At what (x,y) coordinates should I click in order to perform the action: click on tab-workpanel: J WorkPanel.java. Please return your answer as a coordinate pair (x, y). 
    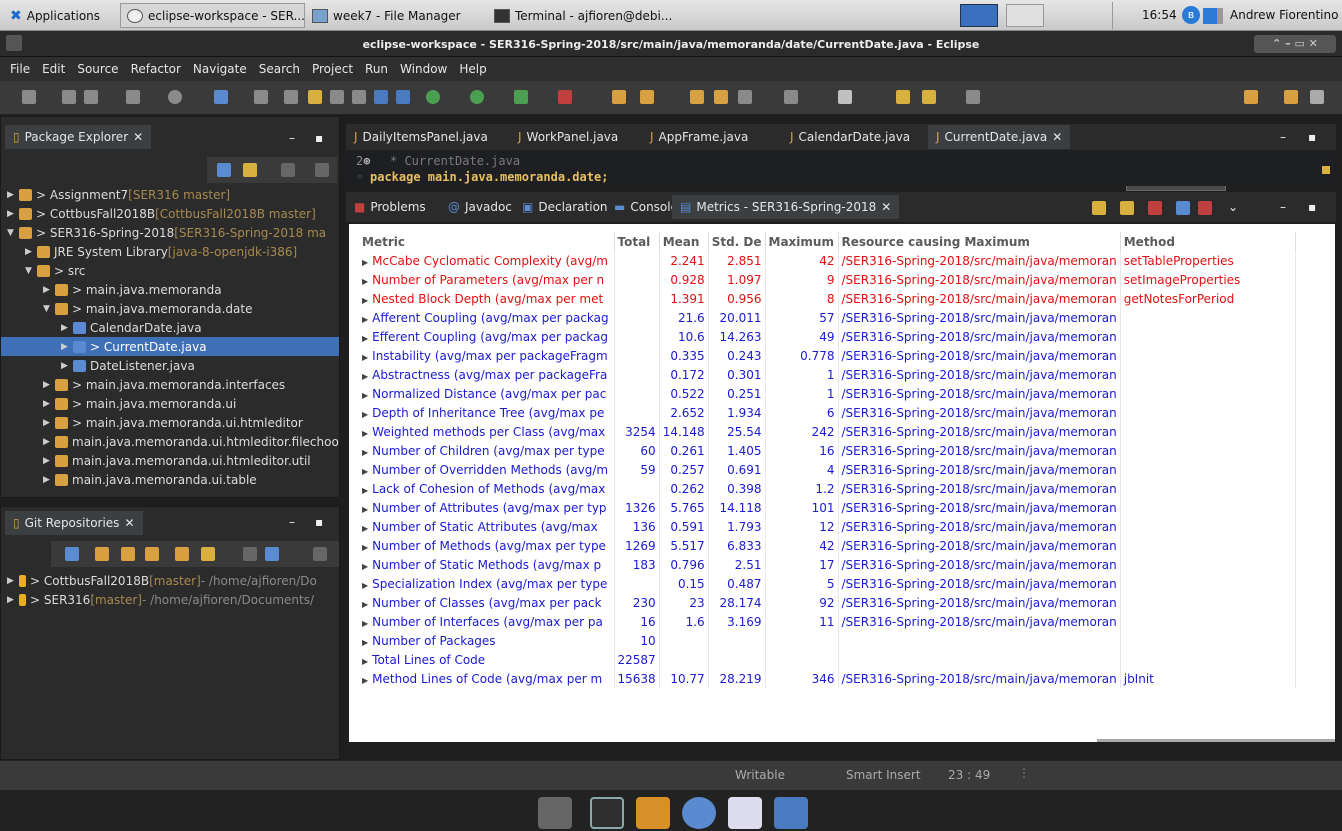
    Looking at the image, I should click on (568, 137).